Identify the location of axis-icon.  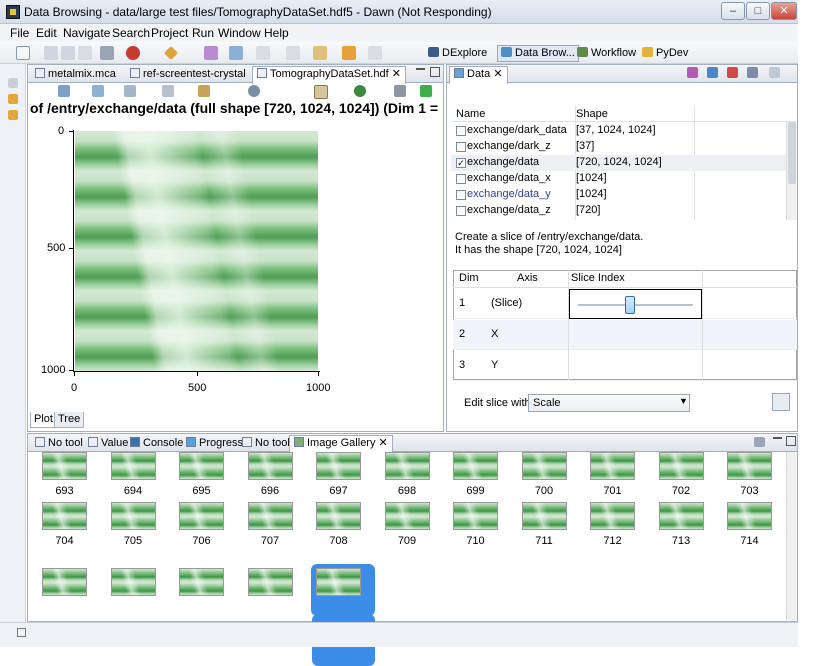
(130, 91).